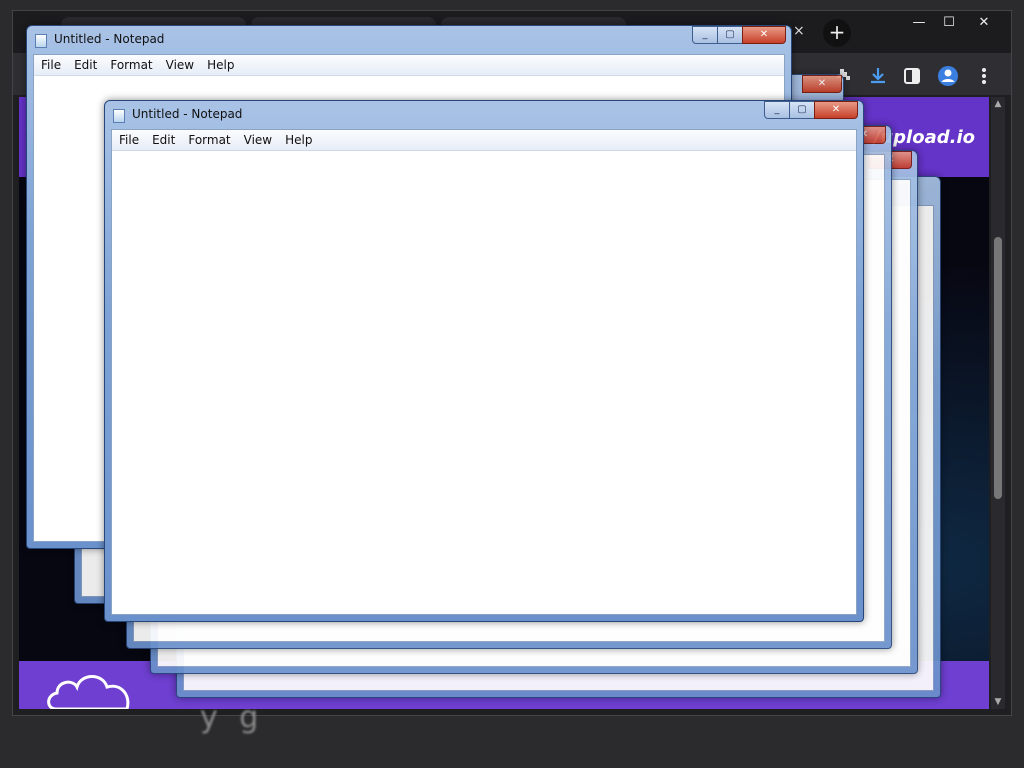 This screenshot has width=1024, height=768. Describe the element at coordinates (88, 692) in the screenshot. I see `cloud-icon` at that location.